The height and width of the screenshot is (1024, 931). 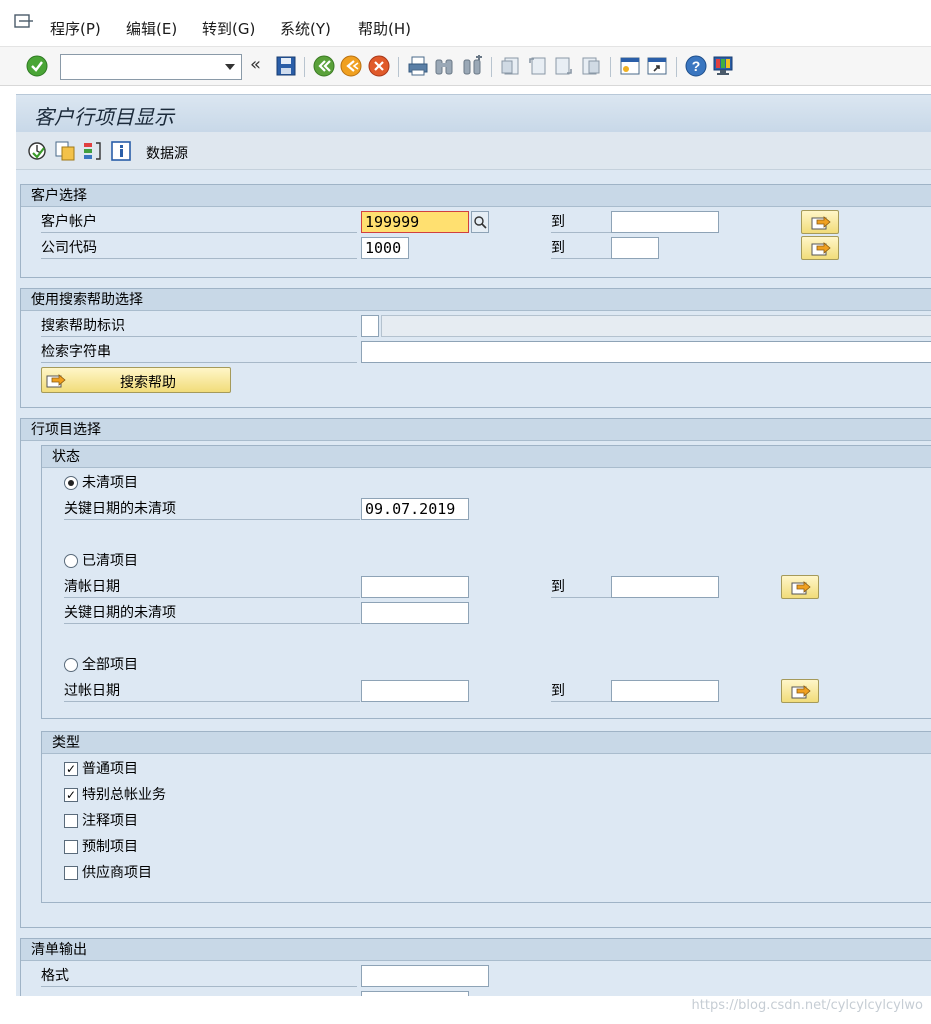 What do you see at coordinates (110, 561) in the screenshot?
I see `cleared-items-label: 已清项目` at bounding box center [110, 561].